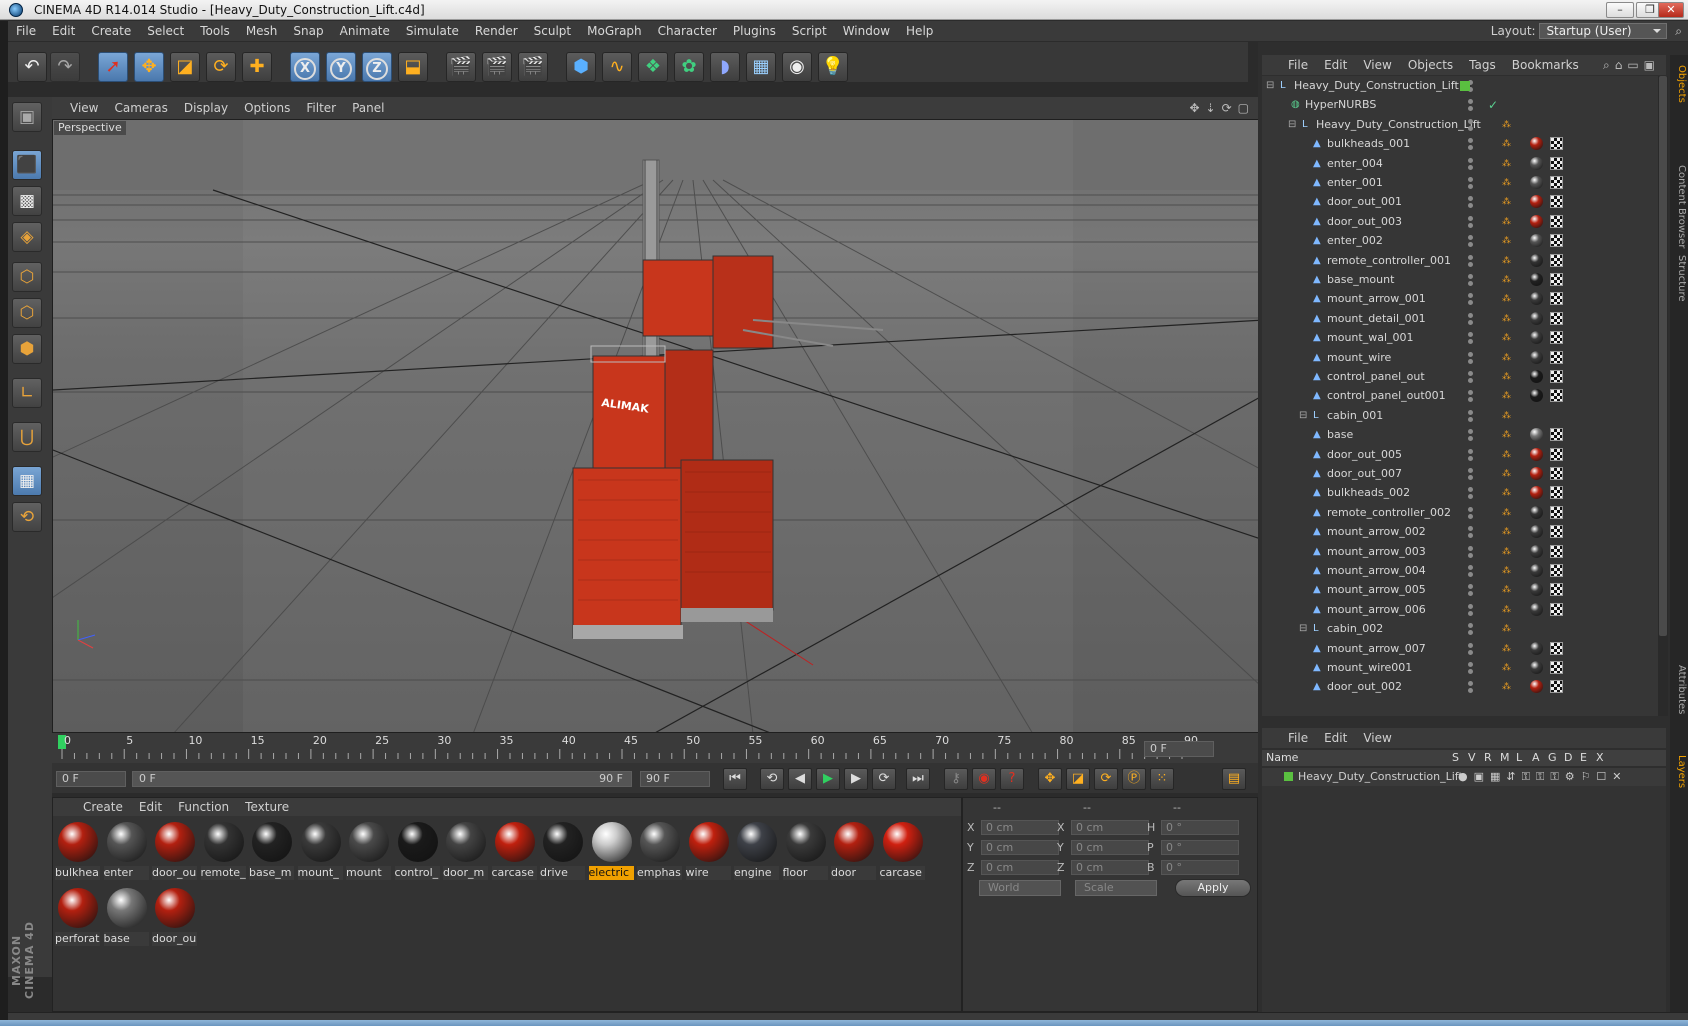  I want to click on layer-column-header: D, so click(1568, 758).